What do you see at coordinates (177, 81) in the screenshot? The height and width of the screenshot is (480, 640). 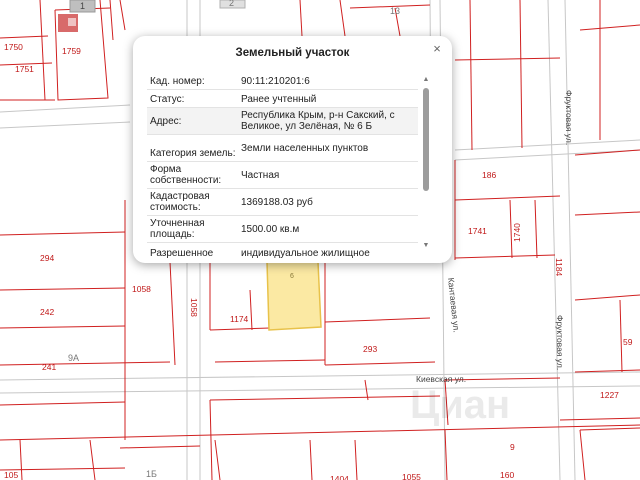 I see `info-key: Кад. номер:` at bounding box center [177, 81].